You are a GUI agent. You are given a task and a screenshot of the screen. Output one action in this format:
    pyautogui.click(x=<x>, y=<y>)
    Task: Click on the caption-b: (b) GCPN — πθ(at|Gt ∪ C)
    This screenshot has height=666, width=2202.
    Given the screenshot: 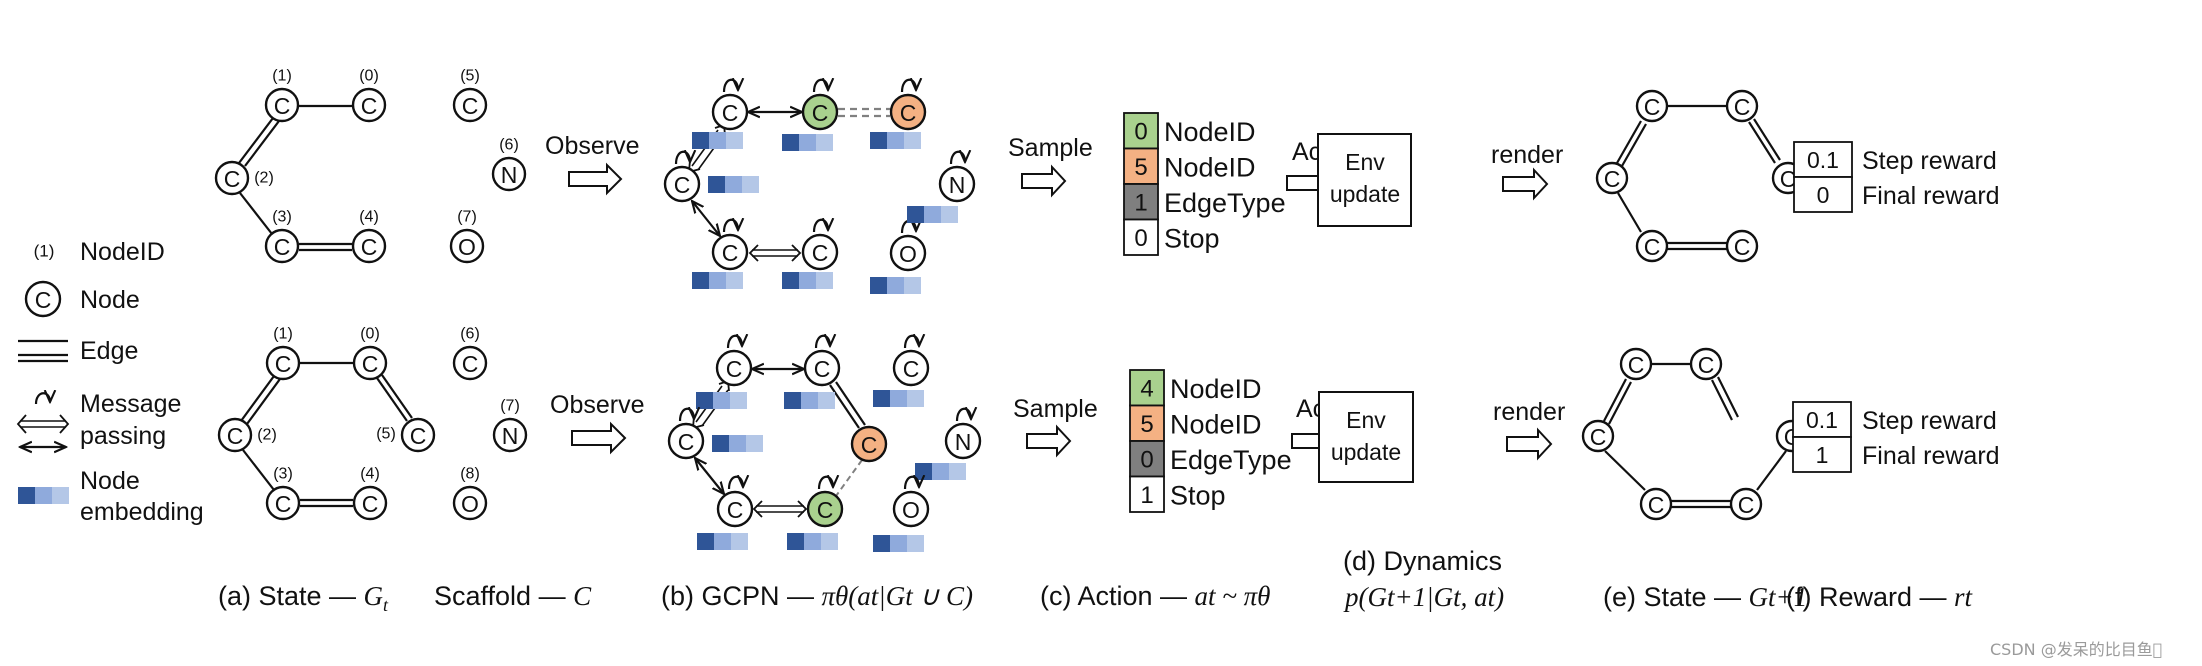 What is the action you would take?
    pyautogui.click(x=817, y=596)
    